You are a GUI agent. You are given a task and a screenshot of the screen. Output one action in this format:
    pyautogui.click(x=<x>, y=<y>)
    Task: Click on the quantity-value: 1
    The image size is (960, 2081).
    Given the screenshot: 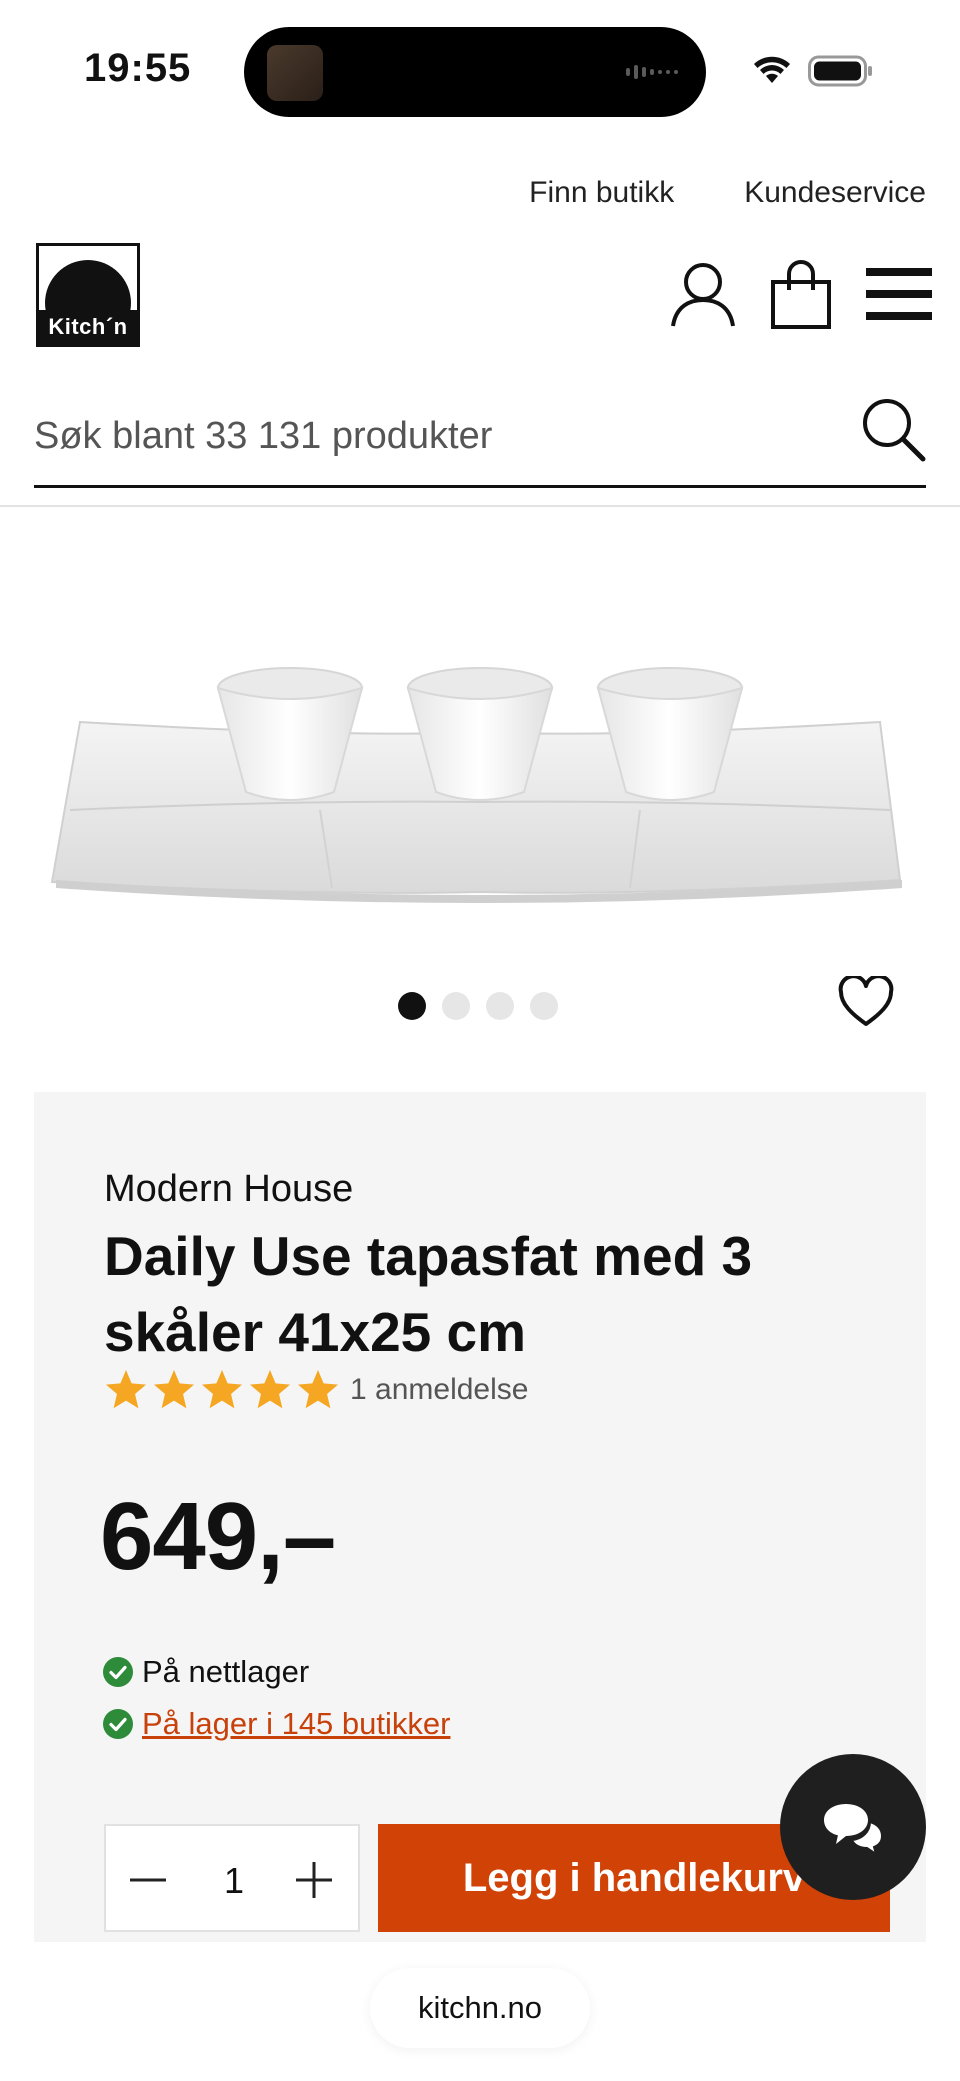 What is the action you would take?
    pyautogui.click(x=234, y=1881)
    